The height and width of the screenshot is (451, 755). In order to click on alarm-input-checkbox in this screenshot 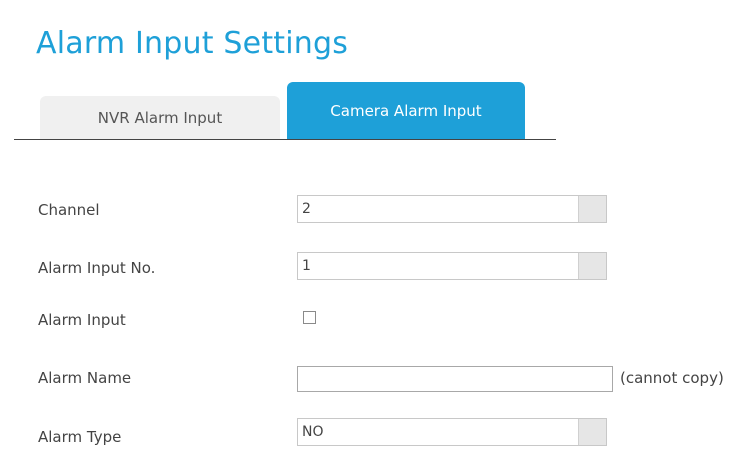, I will do `click(309, 317)`.